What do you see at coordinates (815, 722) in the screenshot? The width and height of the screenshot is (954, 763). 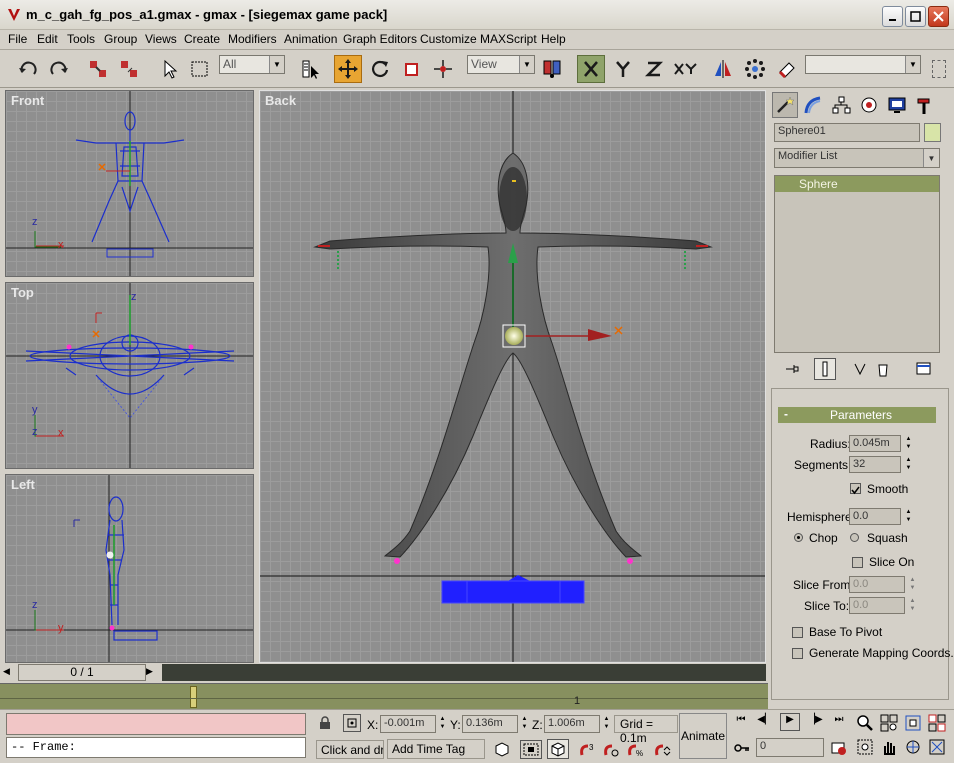 I see `next-frame-button: ▕▶` at bounding box center [815, 722].